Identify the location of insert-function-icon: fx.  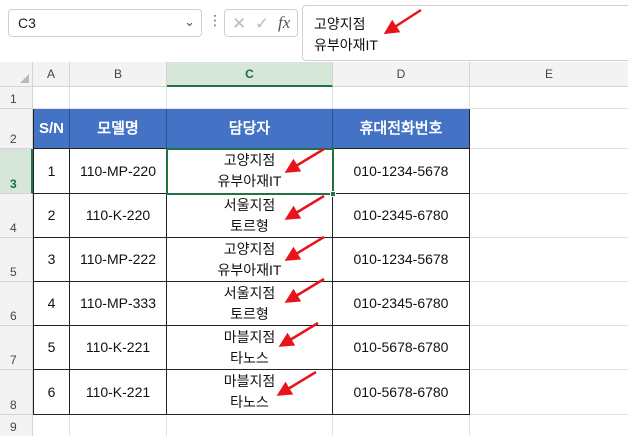
(284, 23).